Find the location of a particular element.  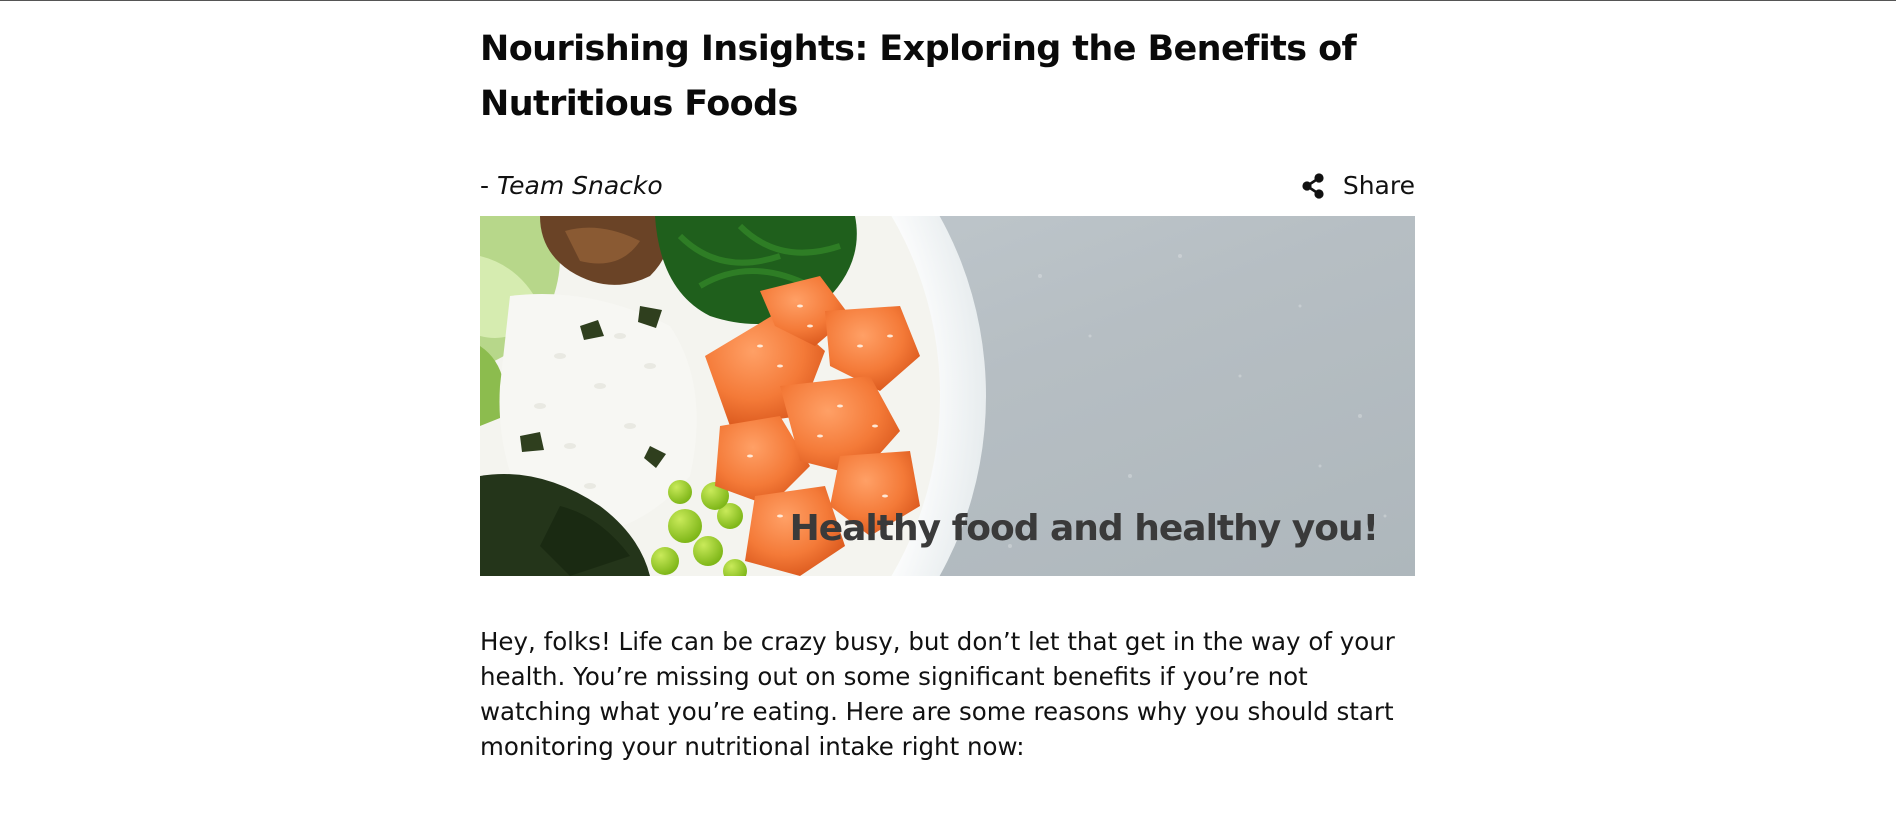

author-name: Team Snacko is located at coordinates (579, 185).